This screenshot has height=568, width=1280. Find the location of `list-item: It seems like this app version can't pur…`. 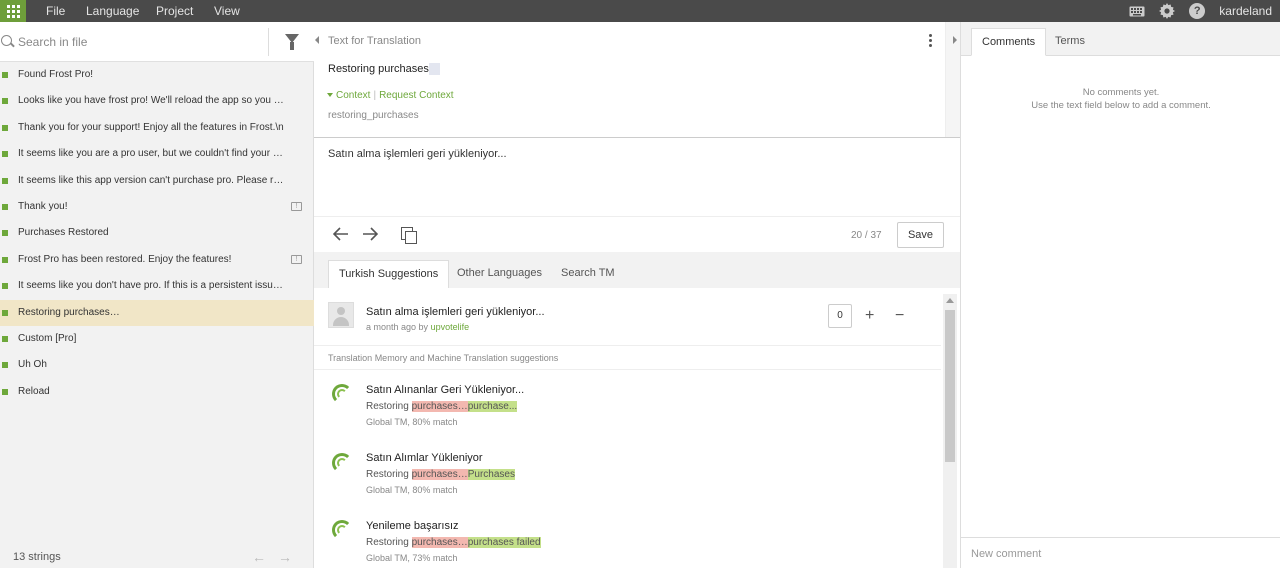

list-item: It seems like this app version can't pur… is located at coordinates (157, 181).